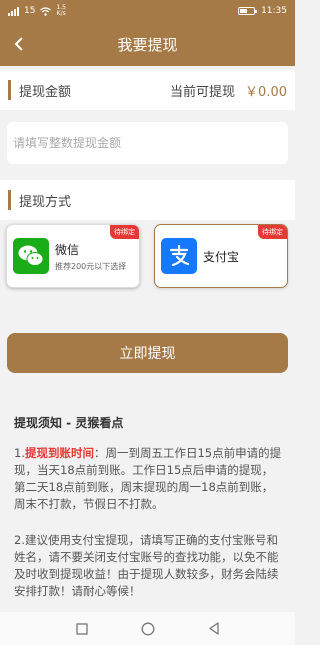 The width and height of the screenshot is (320, 645). I want to click on amount-input, so click(147, 143).